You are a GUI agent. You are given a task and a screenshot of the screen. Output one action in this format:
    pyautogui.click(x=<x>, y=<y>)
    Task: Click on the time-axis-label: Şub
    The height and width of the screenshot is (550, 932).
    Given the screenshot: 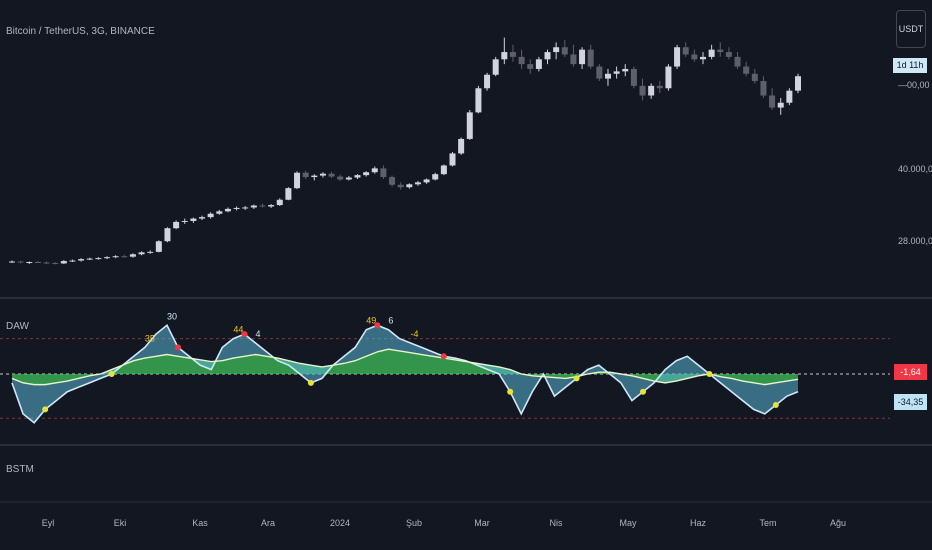 What is the action you would take?
    pyautogui.click(x=414, y=523)
    